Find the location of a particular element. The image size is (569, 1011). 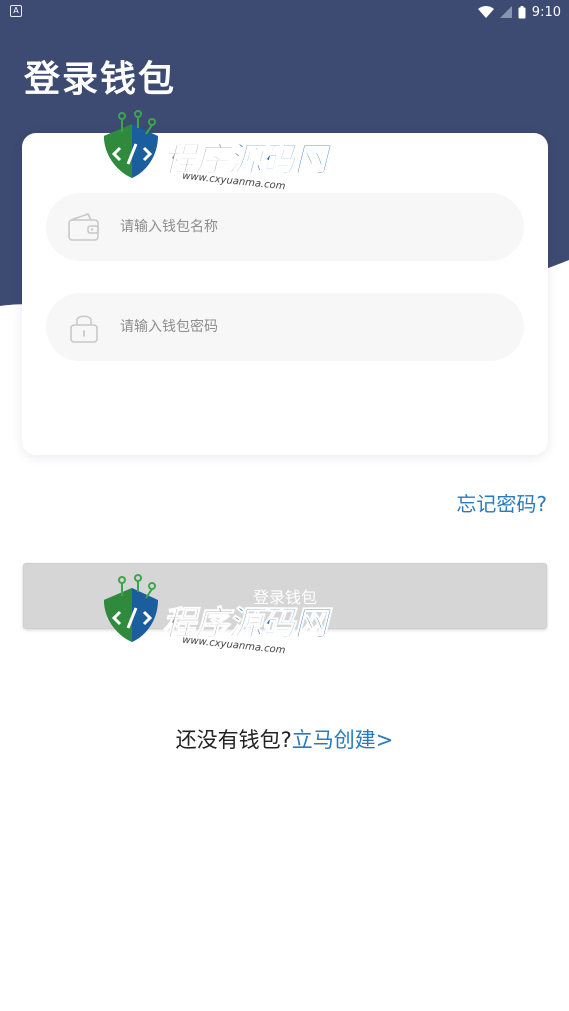

signal-icon is located at coordinates (505, 12).